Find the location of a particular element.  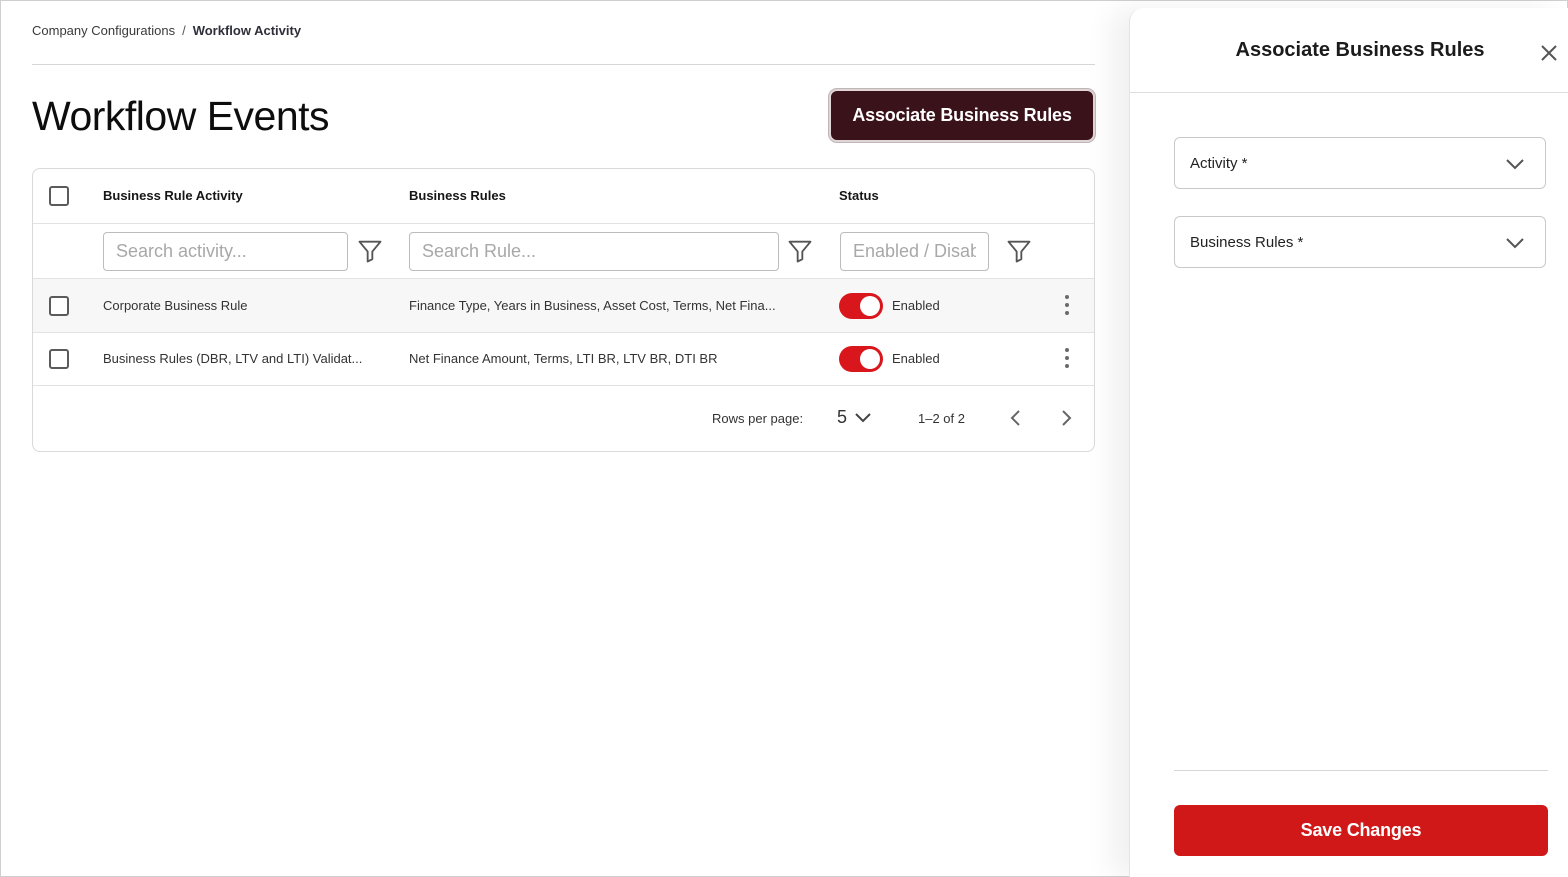

column-header-status: Status is located at coordinates (859, 195).